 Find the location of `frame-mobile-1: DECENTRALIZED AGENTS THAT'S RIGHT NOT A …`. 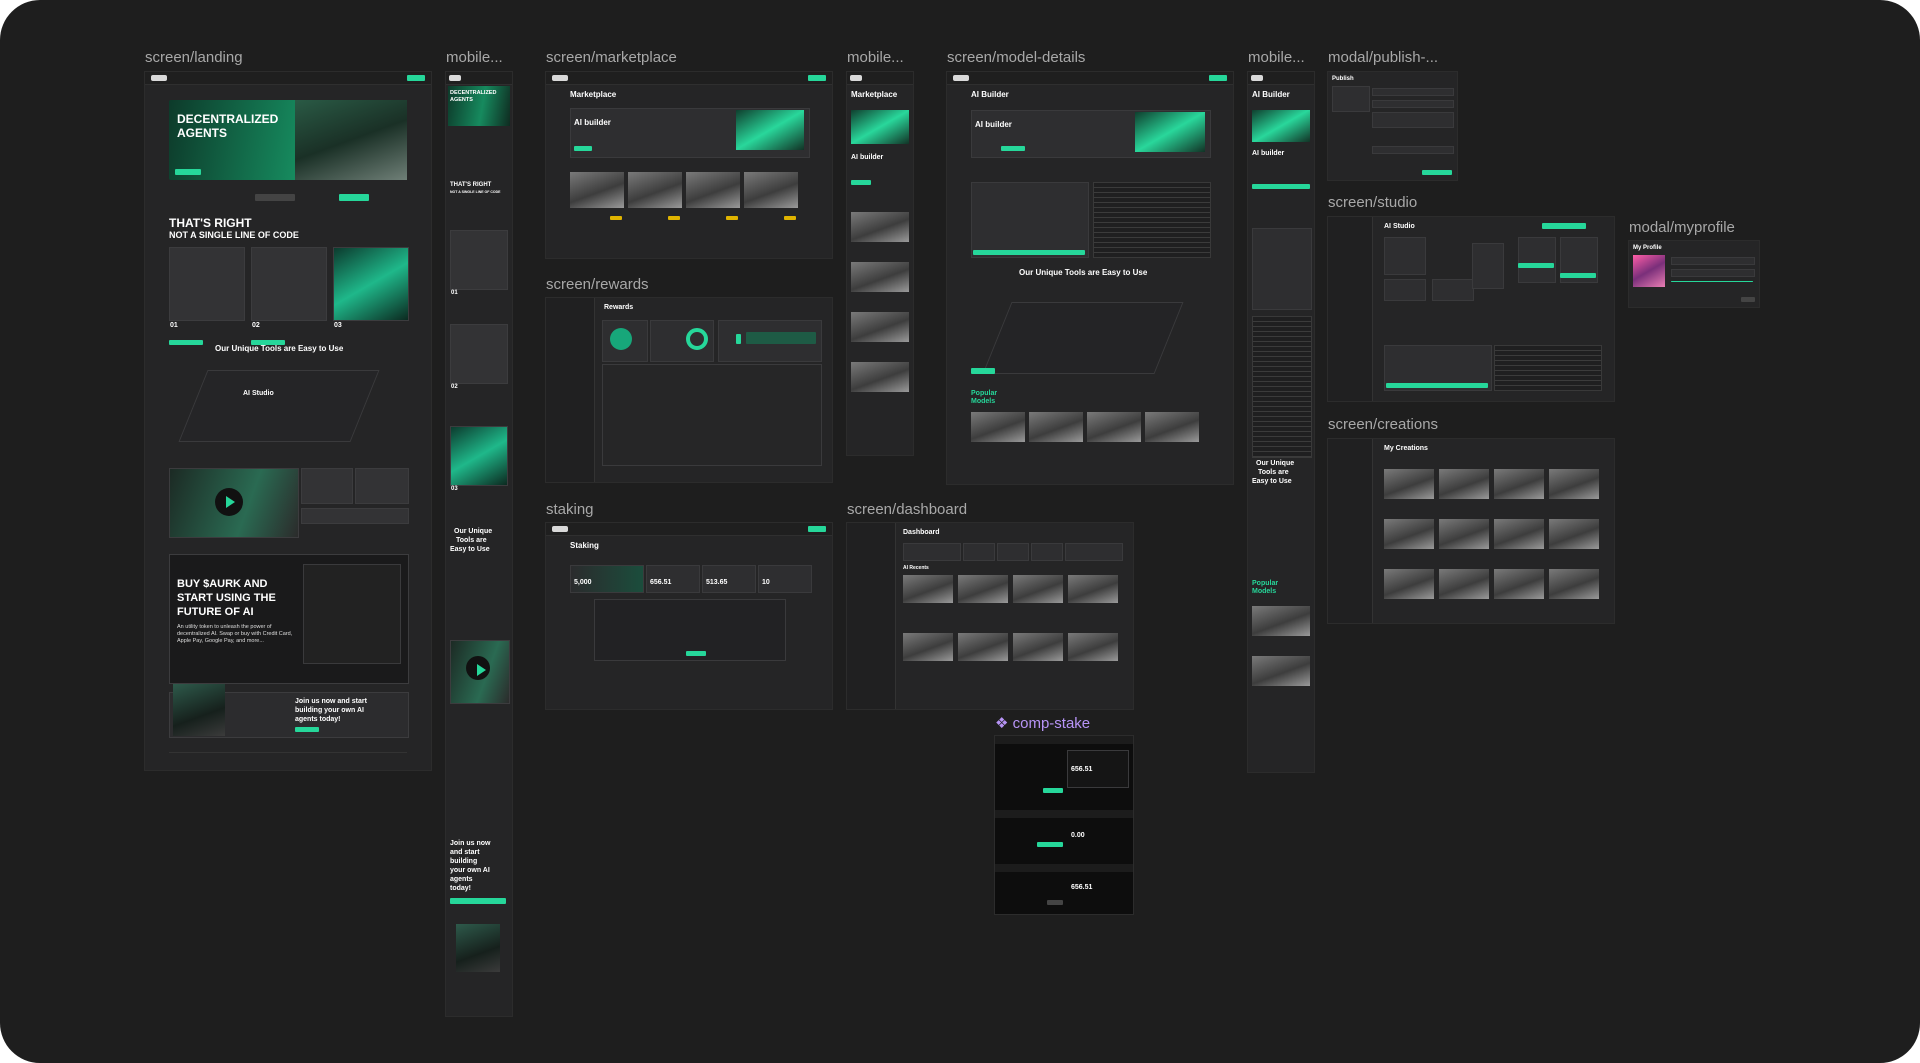

frame-mobile-1: DECENTRALIZED AGENTS THAT'S RIGHT NOT A … is located at coordinates (479, 544).